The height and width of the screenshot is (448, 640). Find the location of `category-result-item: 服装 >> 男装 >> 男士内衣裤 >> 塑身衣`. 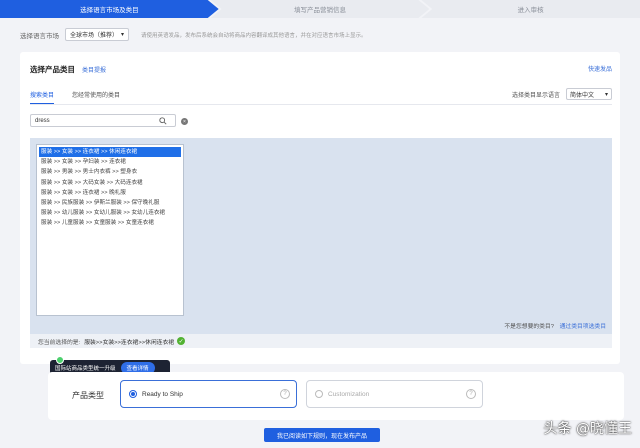

category-result-item: 服装 >> 男装 >> 男士内衣裤 >> 塑身衣 is located at coordinates (110, 172).